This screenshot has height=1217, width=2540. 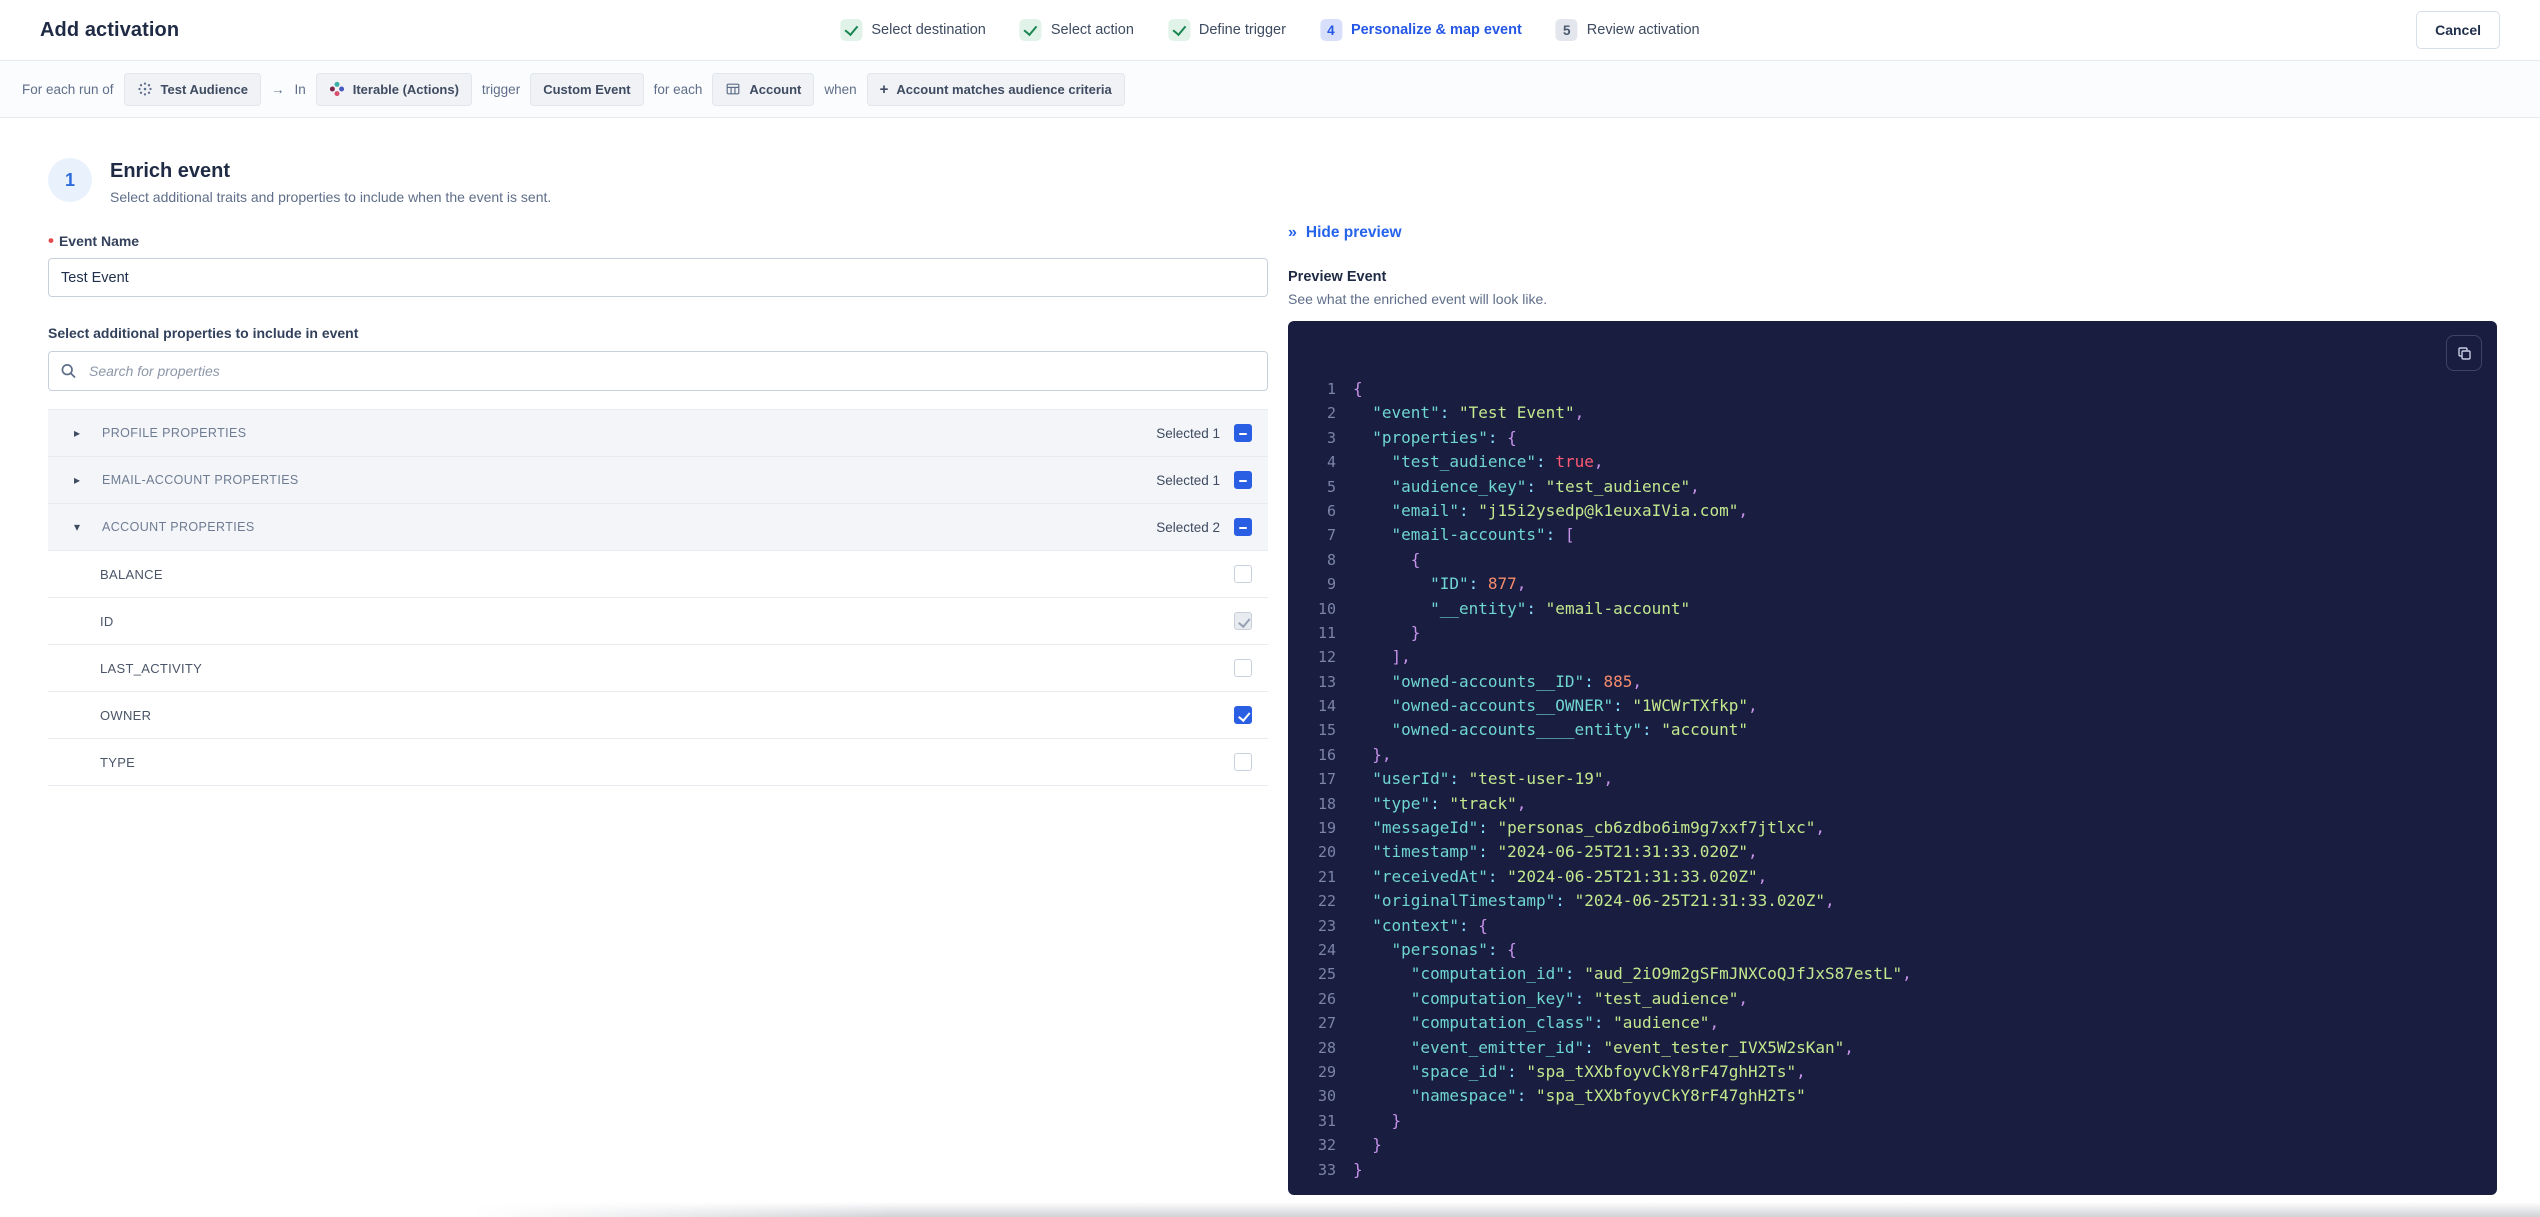 I want to click on line-number: 11, so click(x=1326, y=632).